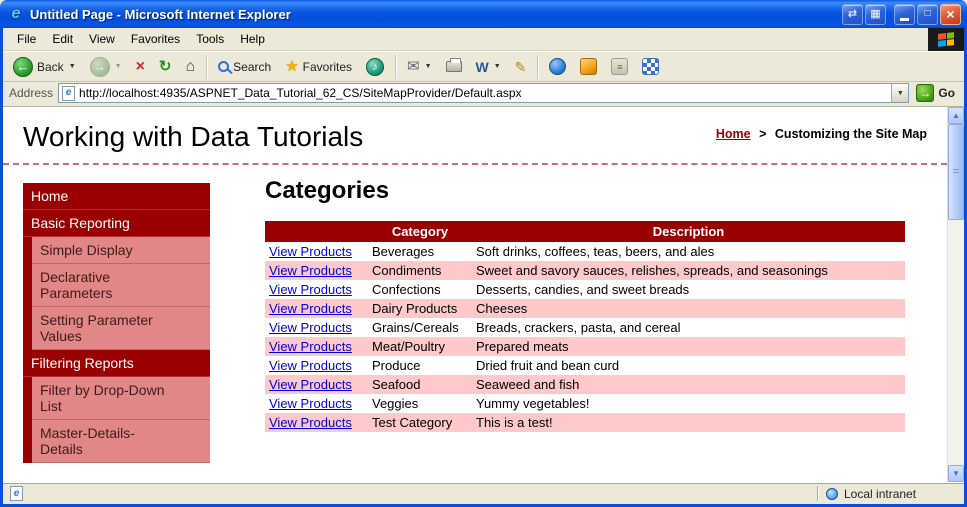 Image resolution: width=967 pixels, height=507 pixels. I want to click on monitor-button: ▦, so click(875, 14).